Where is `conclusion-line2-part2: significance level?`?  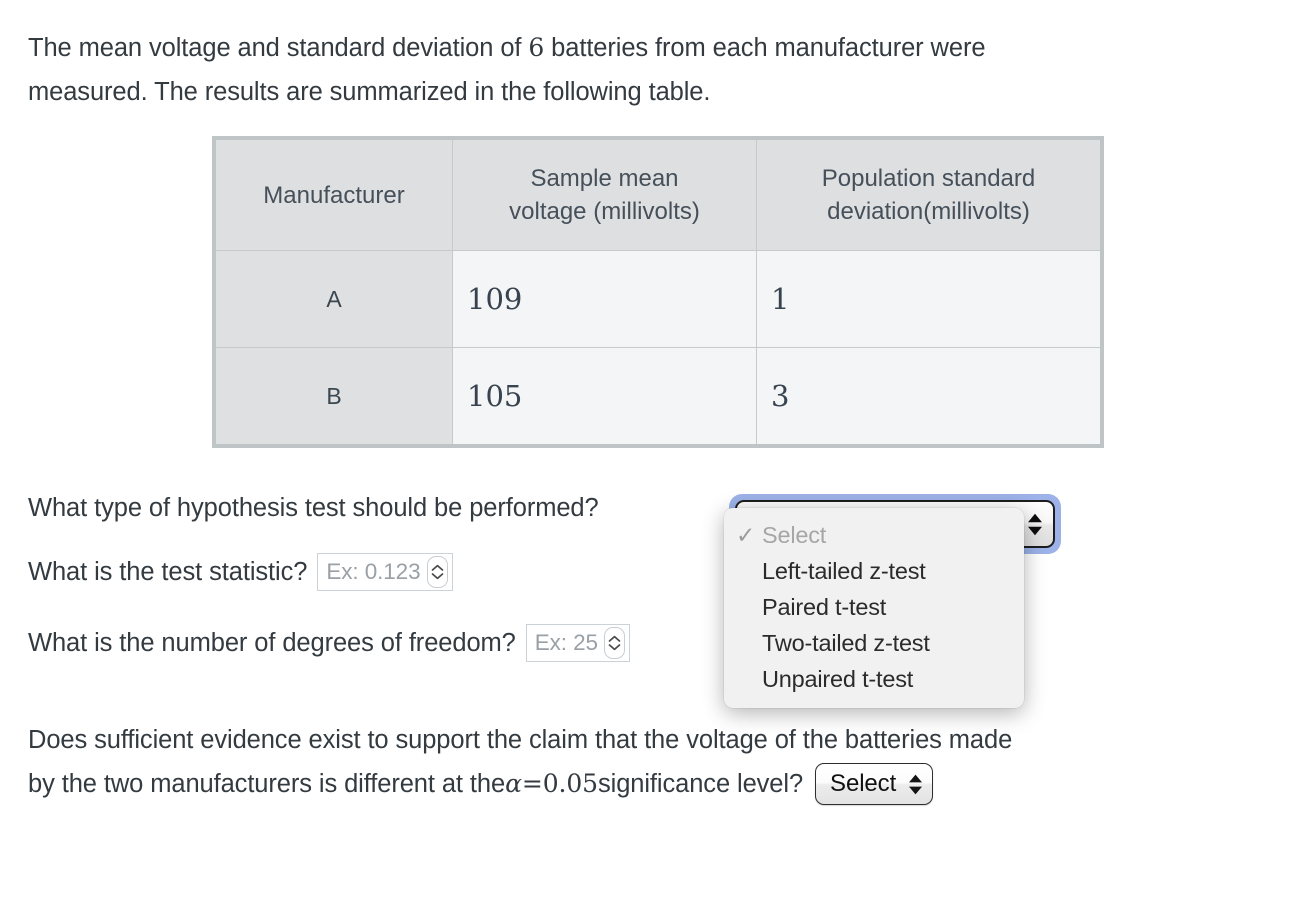
conclusion-line2-part2: significance level? is located at coordinates (700, 784).